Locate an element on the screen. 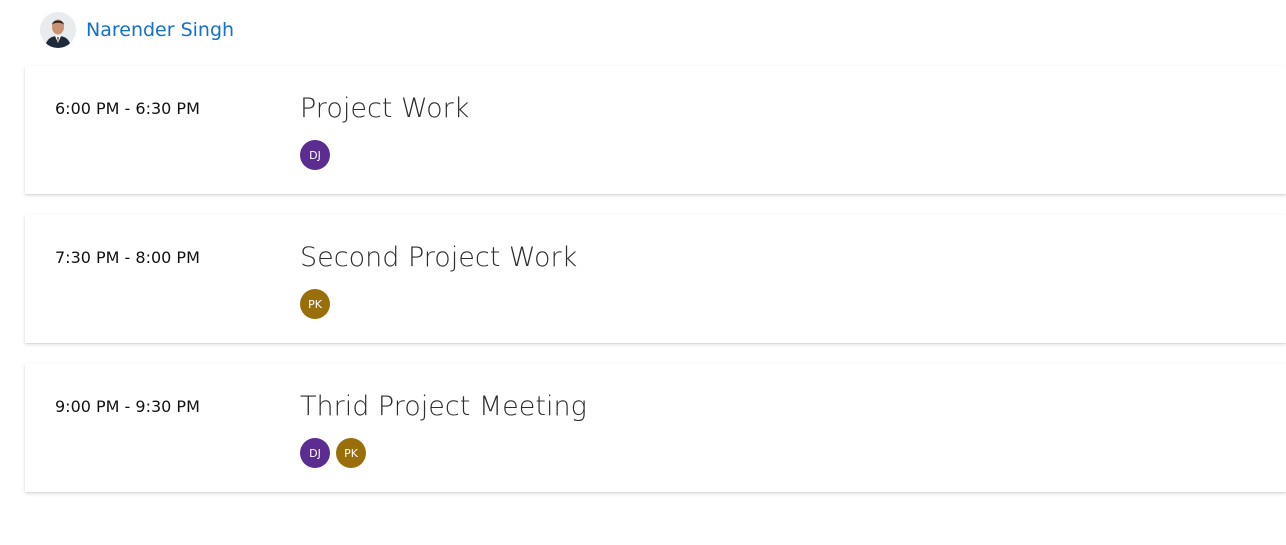  attendee-list: PK is located at coordinates (318, 304).